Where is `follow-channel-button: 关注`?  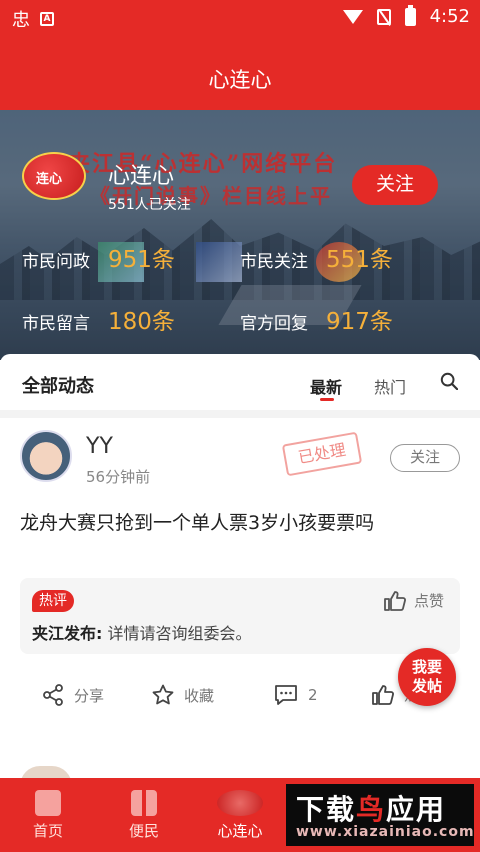 follow-channel-button: 关注 is located at coordinates (395, 185).